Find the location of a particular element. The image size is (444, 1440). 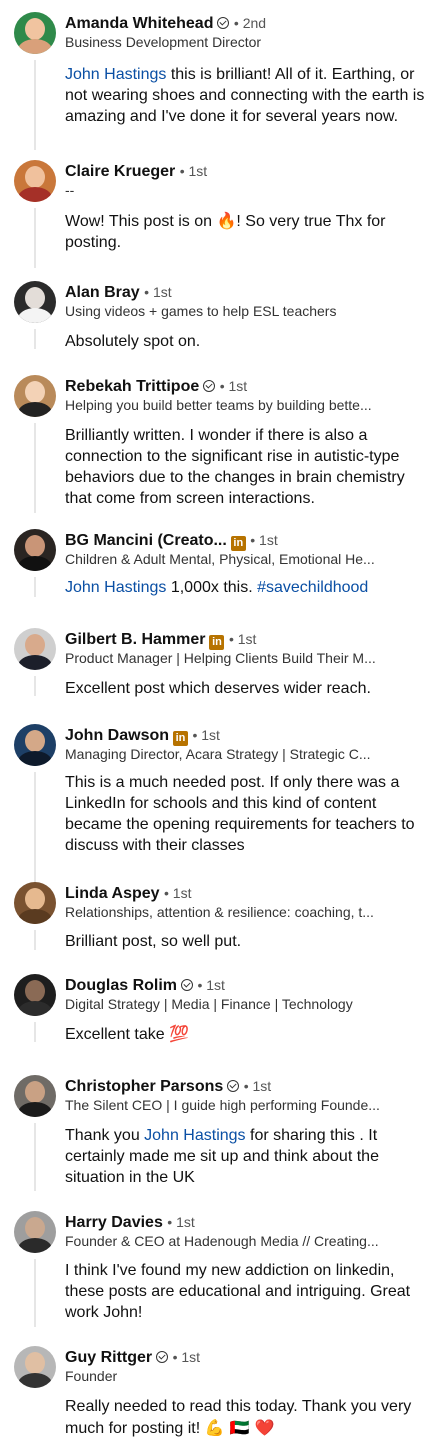

hashtag-link: #savechildhood is located at coordinates (312, 587).